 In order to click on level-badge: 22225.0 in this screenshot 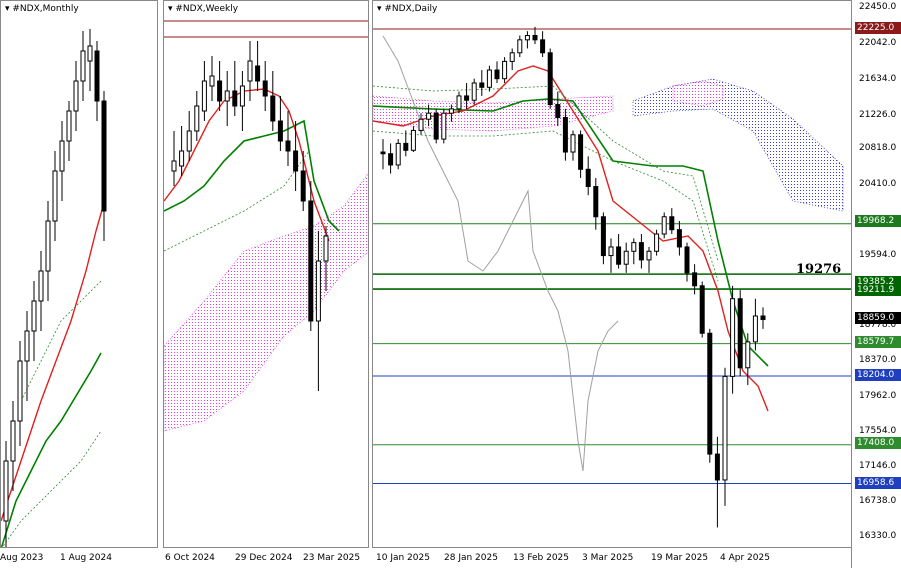, I will do `click(878, 28)`.